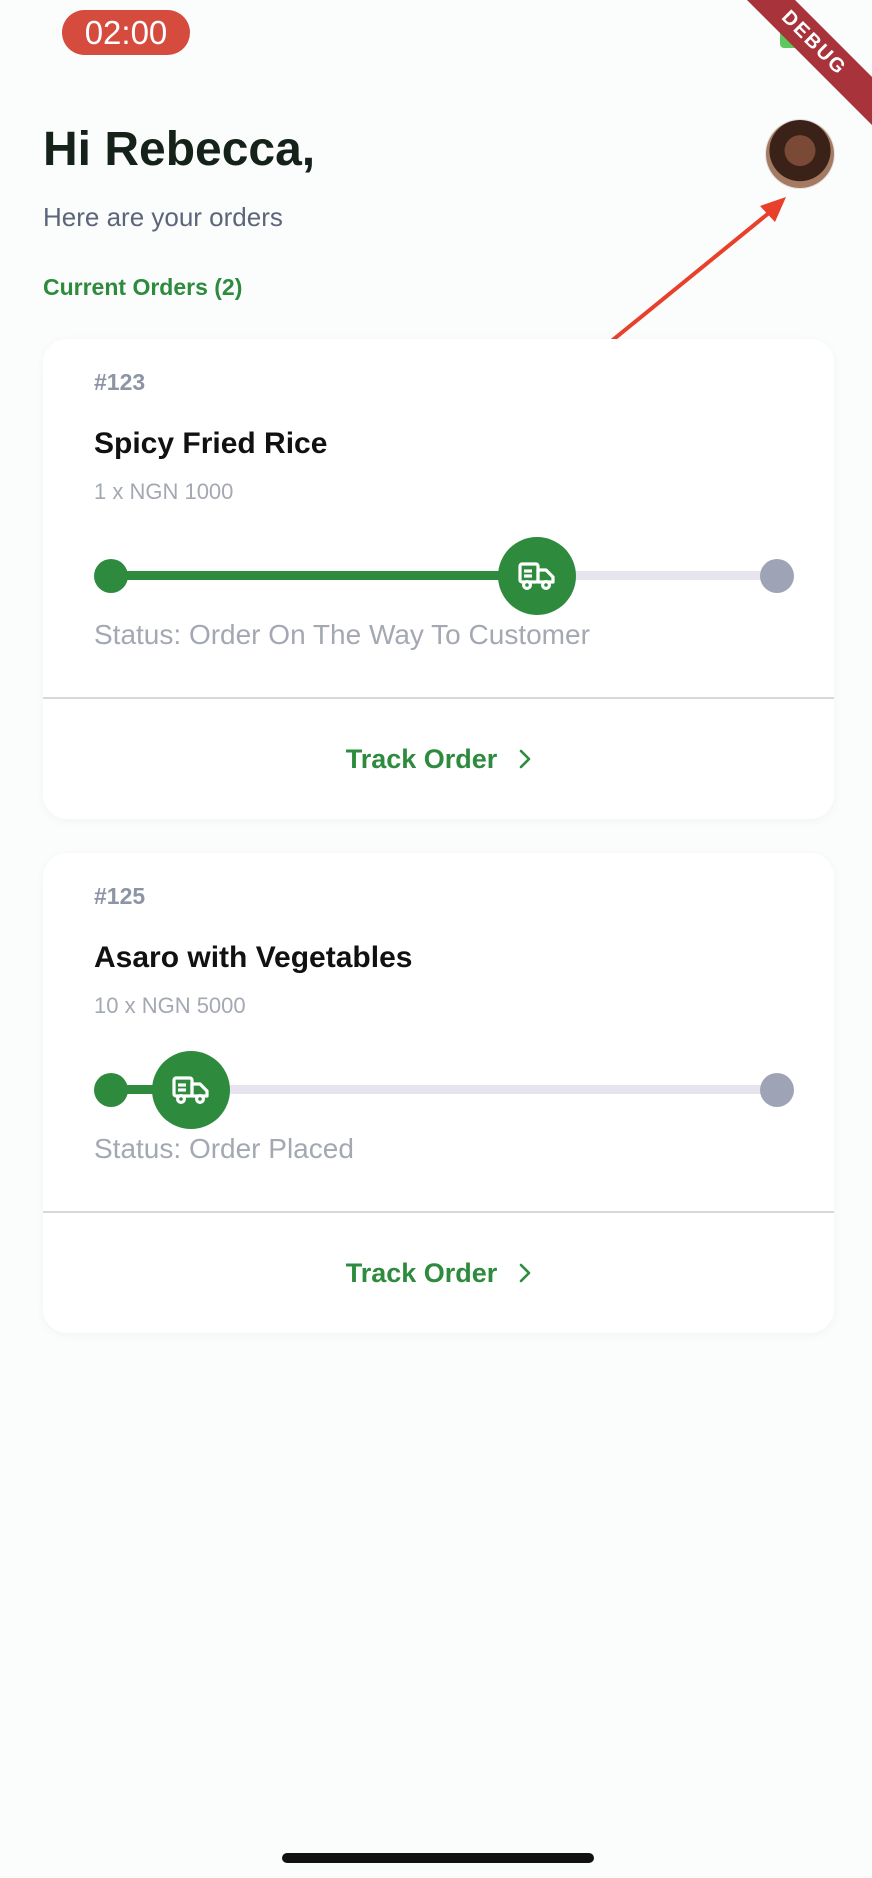  Describe the element at coordinates (800, 154) in the screenshot. I see `profile-avatar` at that location.